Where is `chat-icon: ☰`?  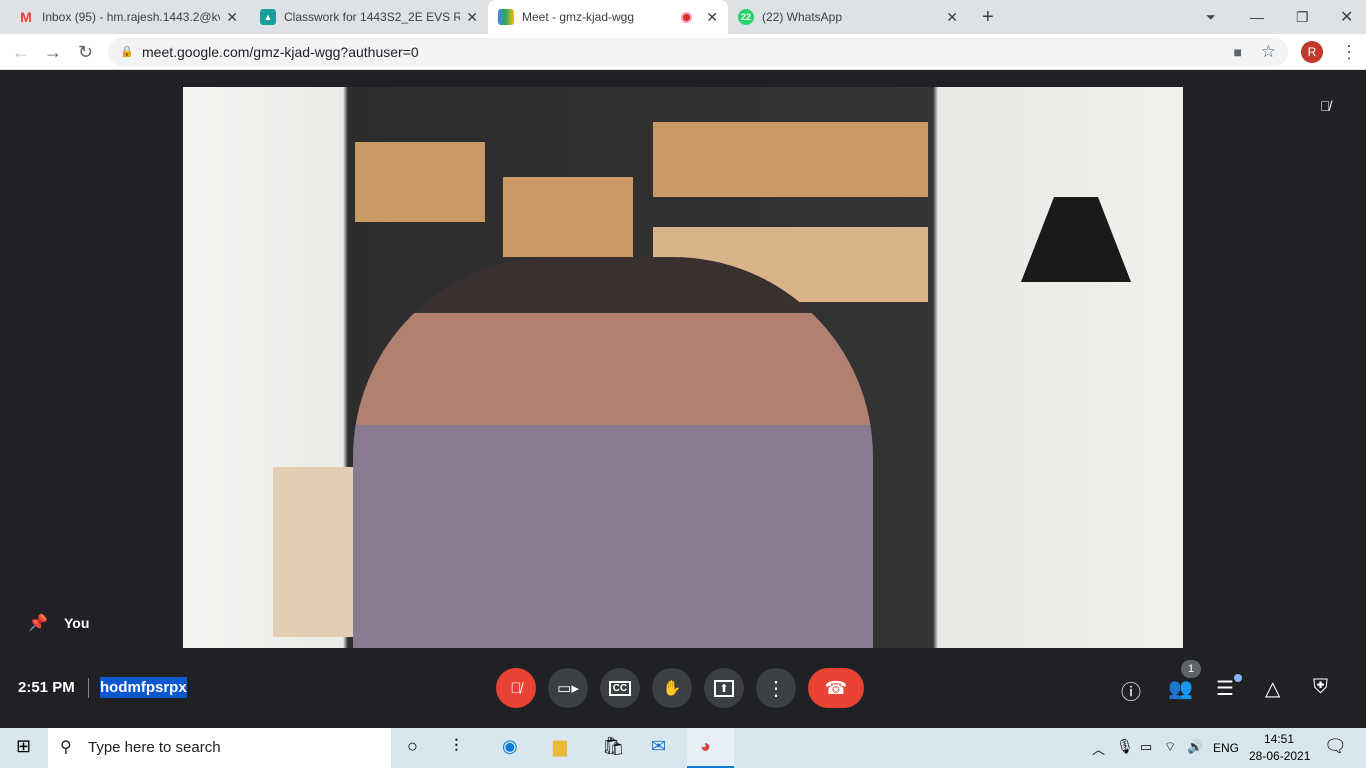
chat-icon: ☰ is located at coordinates (1225, 688).